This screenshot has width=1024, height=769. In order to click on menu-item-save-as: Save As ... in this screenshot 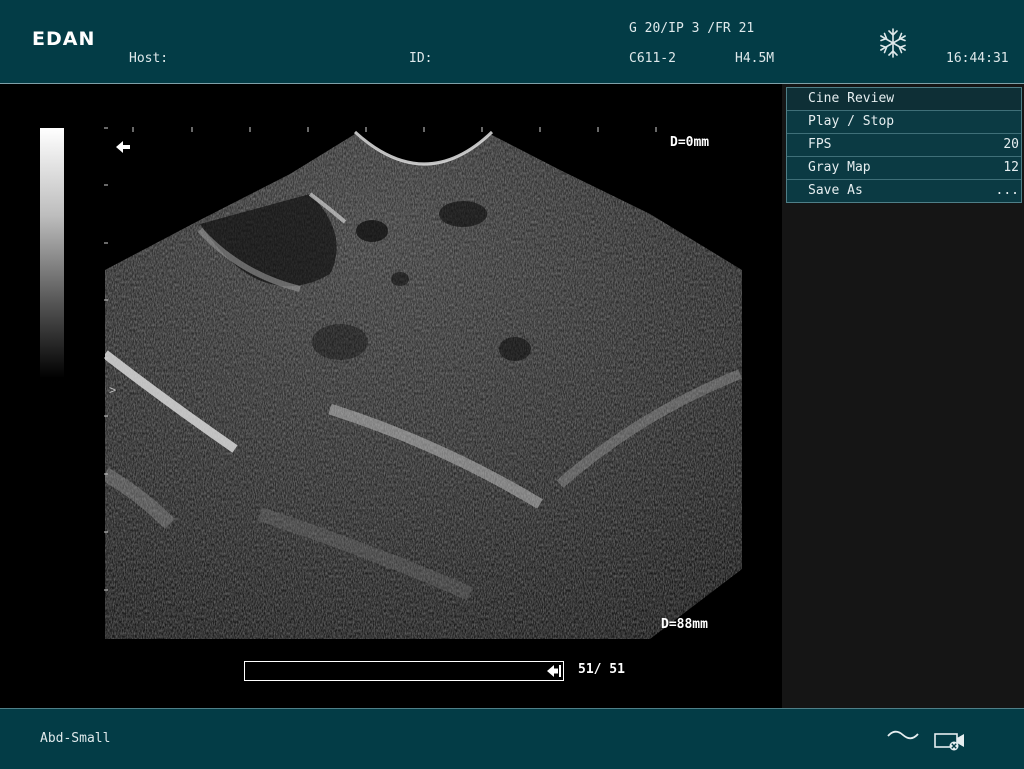, I will do `click(904, 191)`.